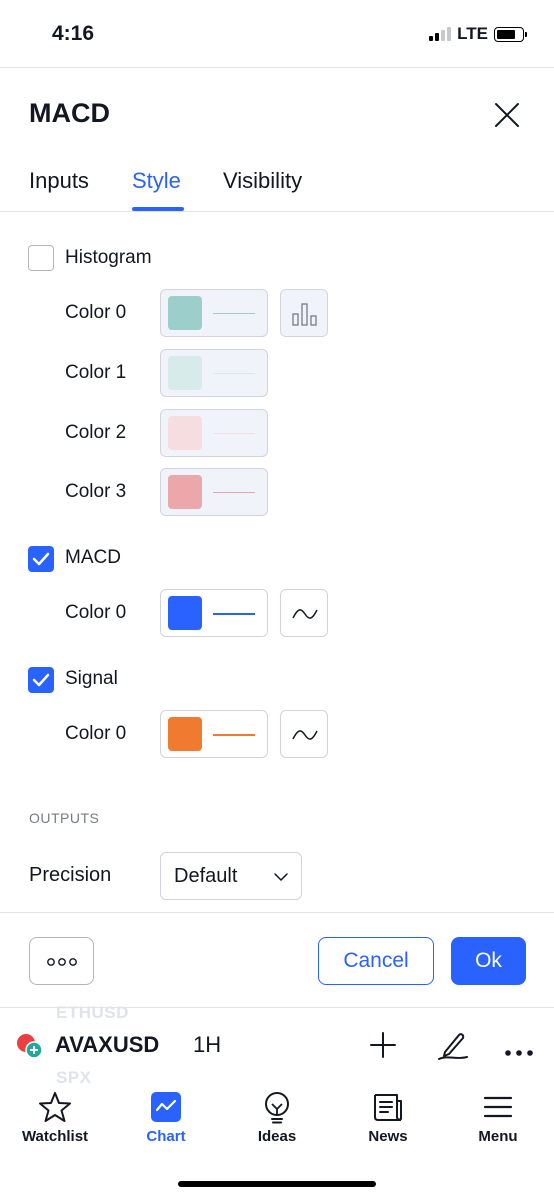 This screenshot has width=554, height=1200. I want to click on macd-color-picker, so click(214, 613).